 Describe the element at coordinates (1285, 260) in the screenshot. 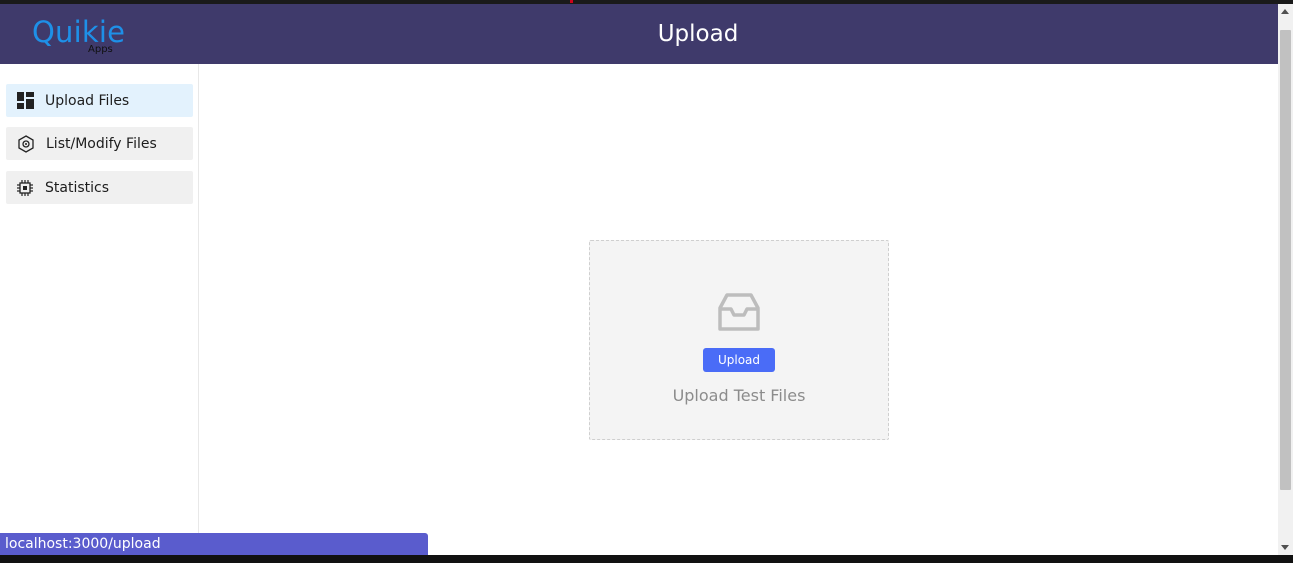

I see `scroll-thumb` at that location.